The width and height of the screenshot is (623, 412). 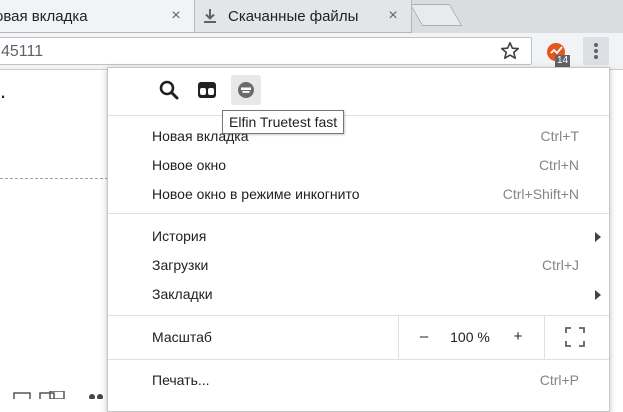 I want to click on page-divider, so click(x=54, y=178).